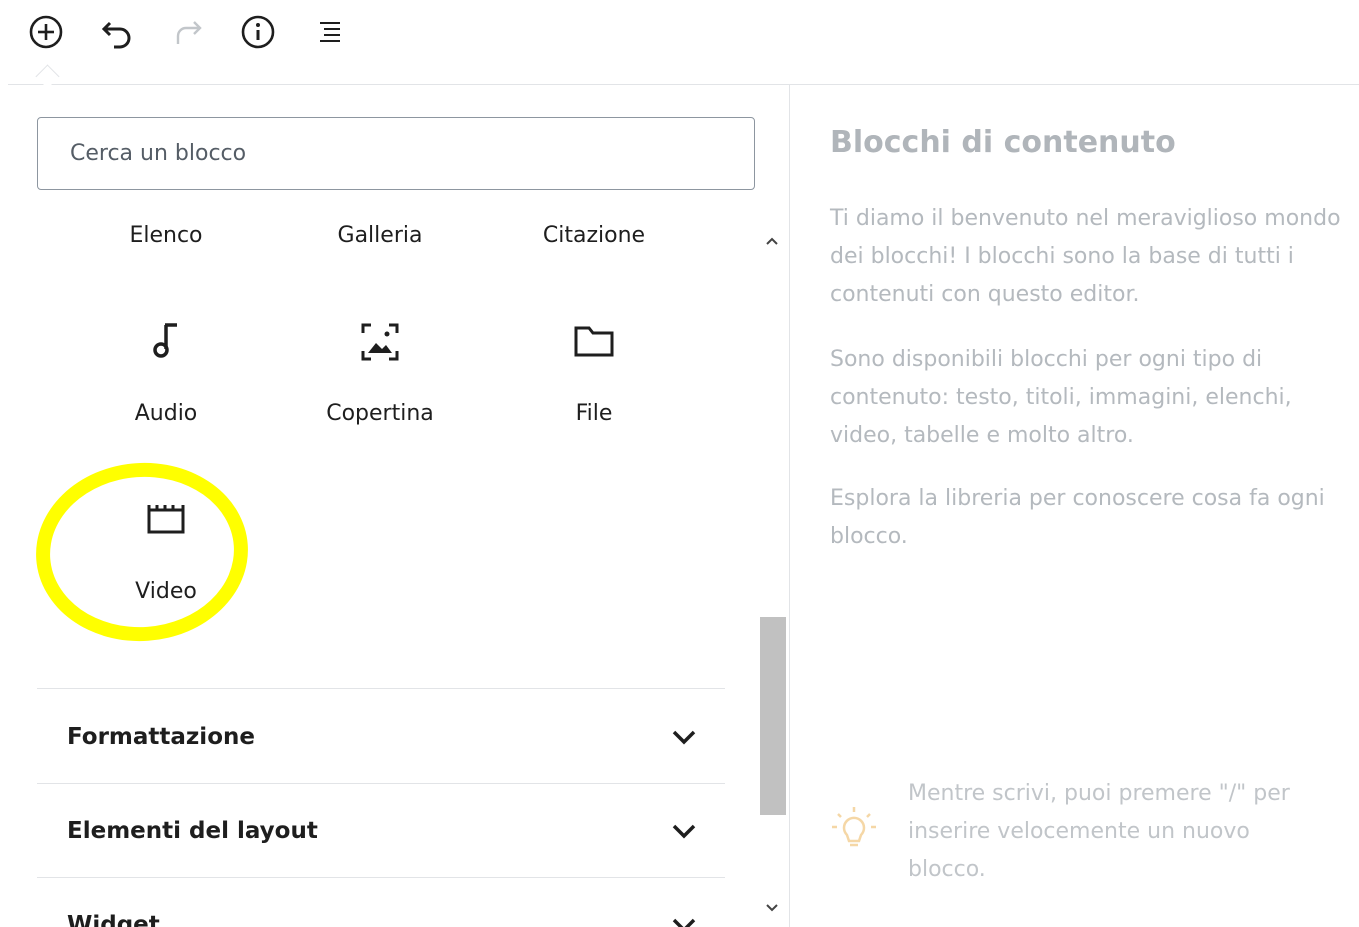 The image size is (1359, 927). I want to click on block-search-input, so click(396, 153).